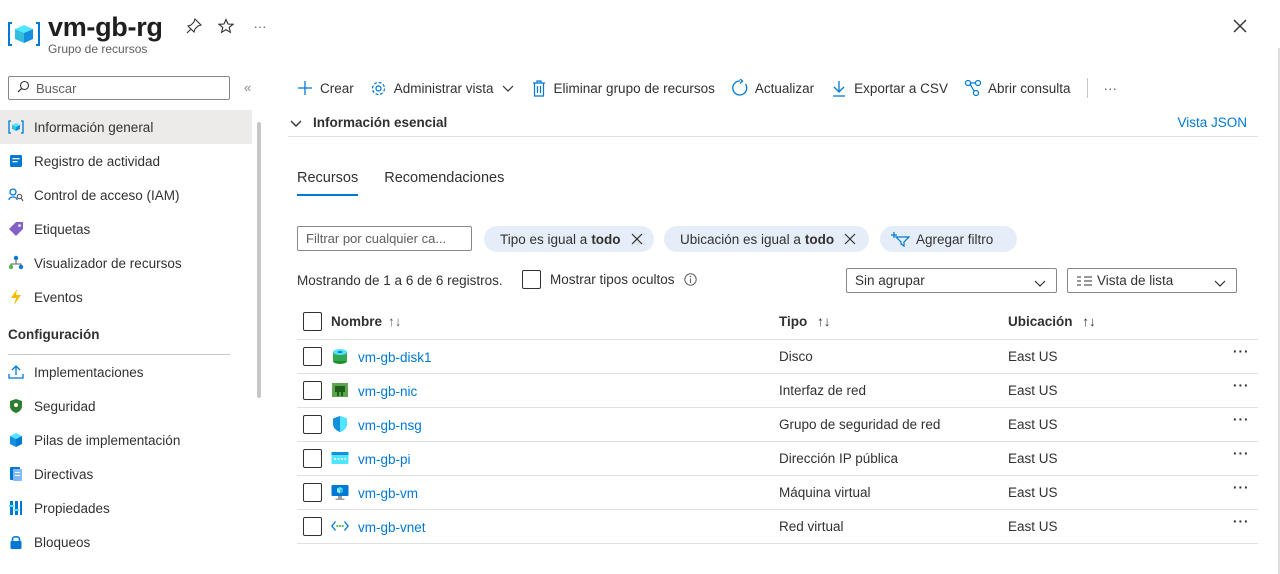 This screenshot has width=1280, height=574. I want to click on sidebar-search-input: Buscar, so click(119, 88).